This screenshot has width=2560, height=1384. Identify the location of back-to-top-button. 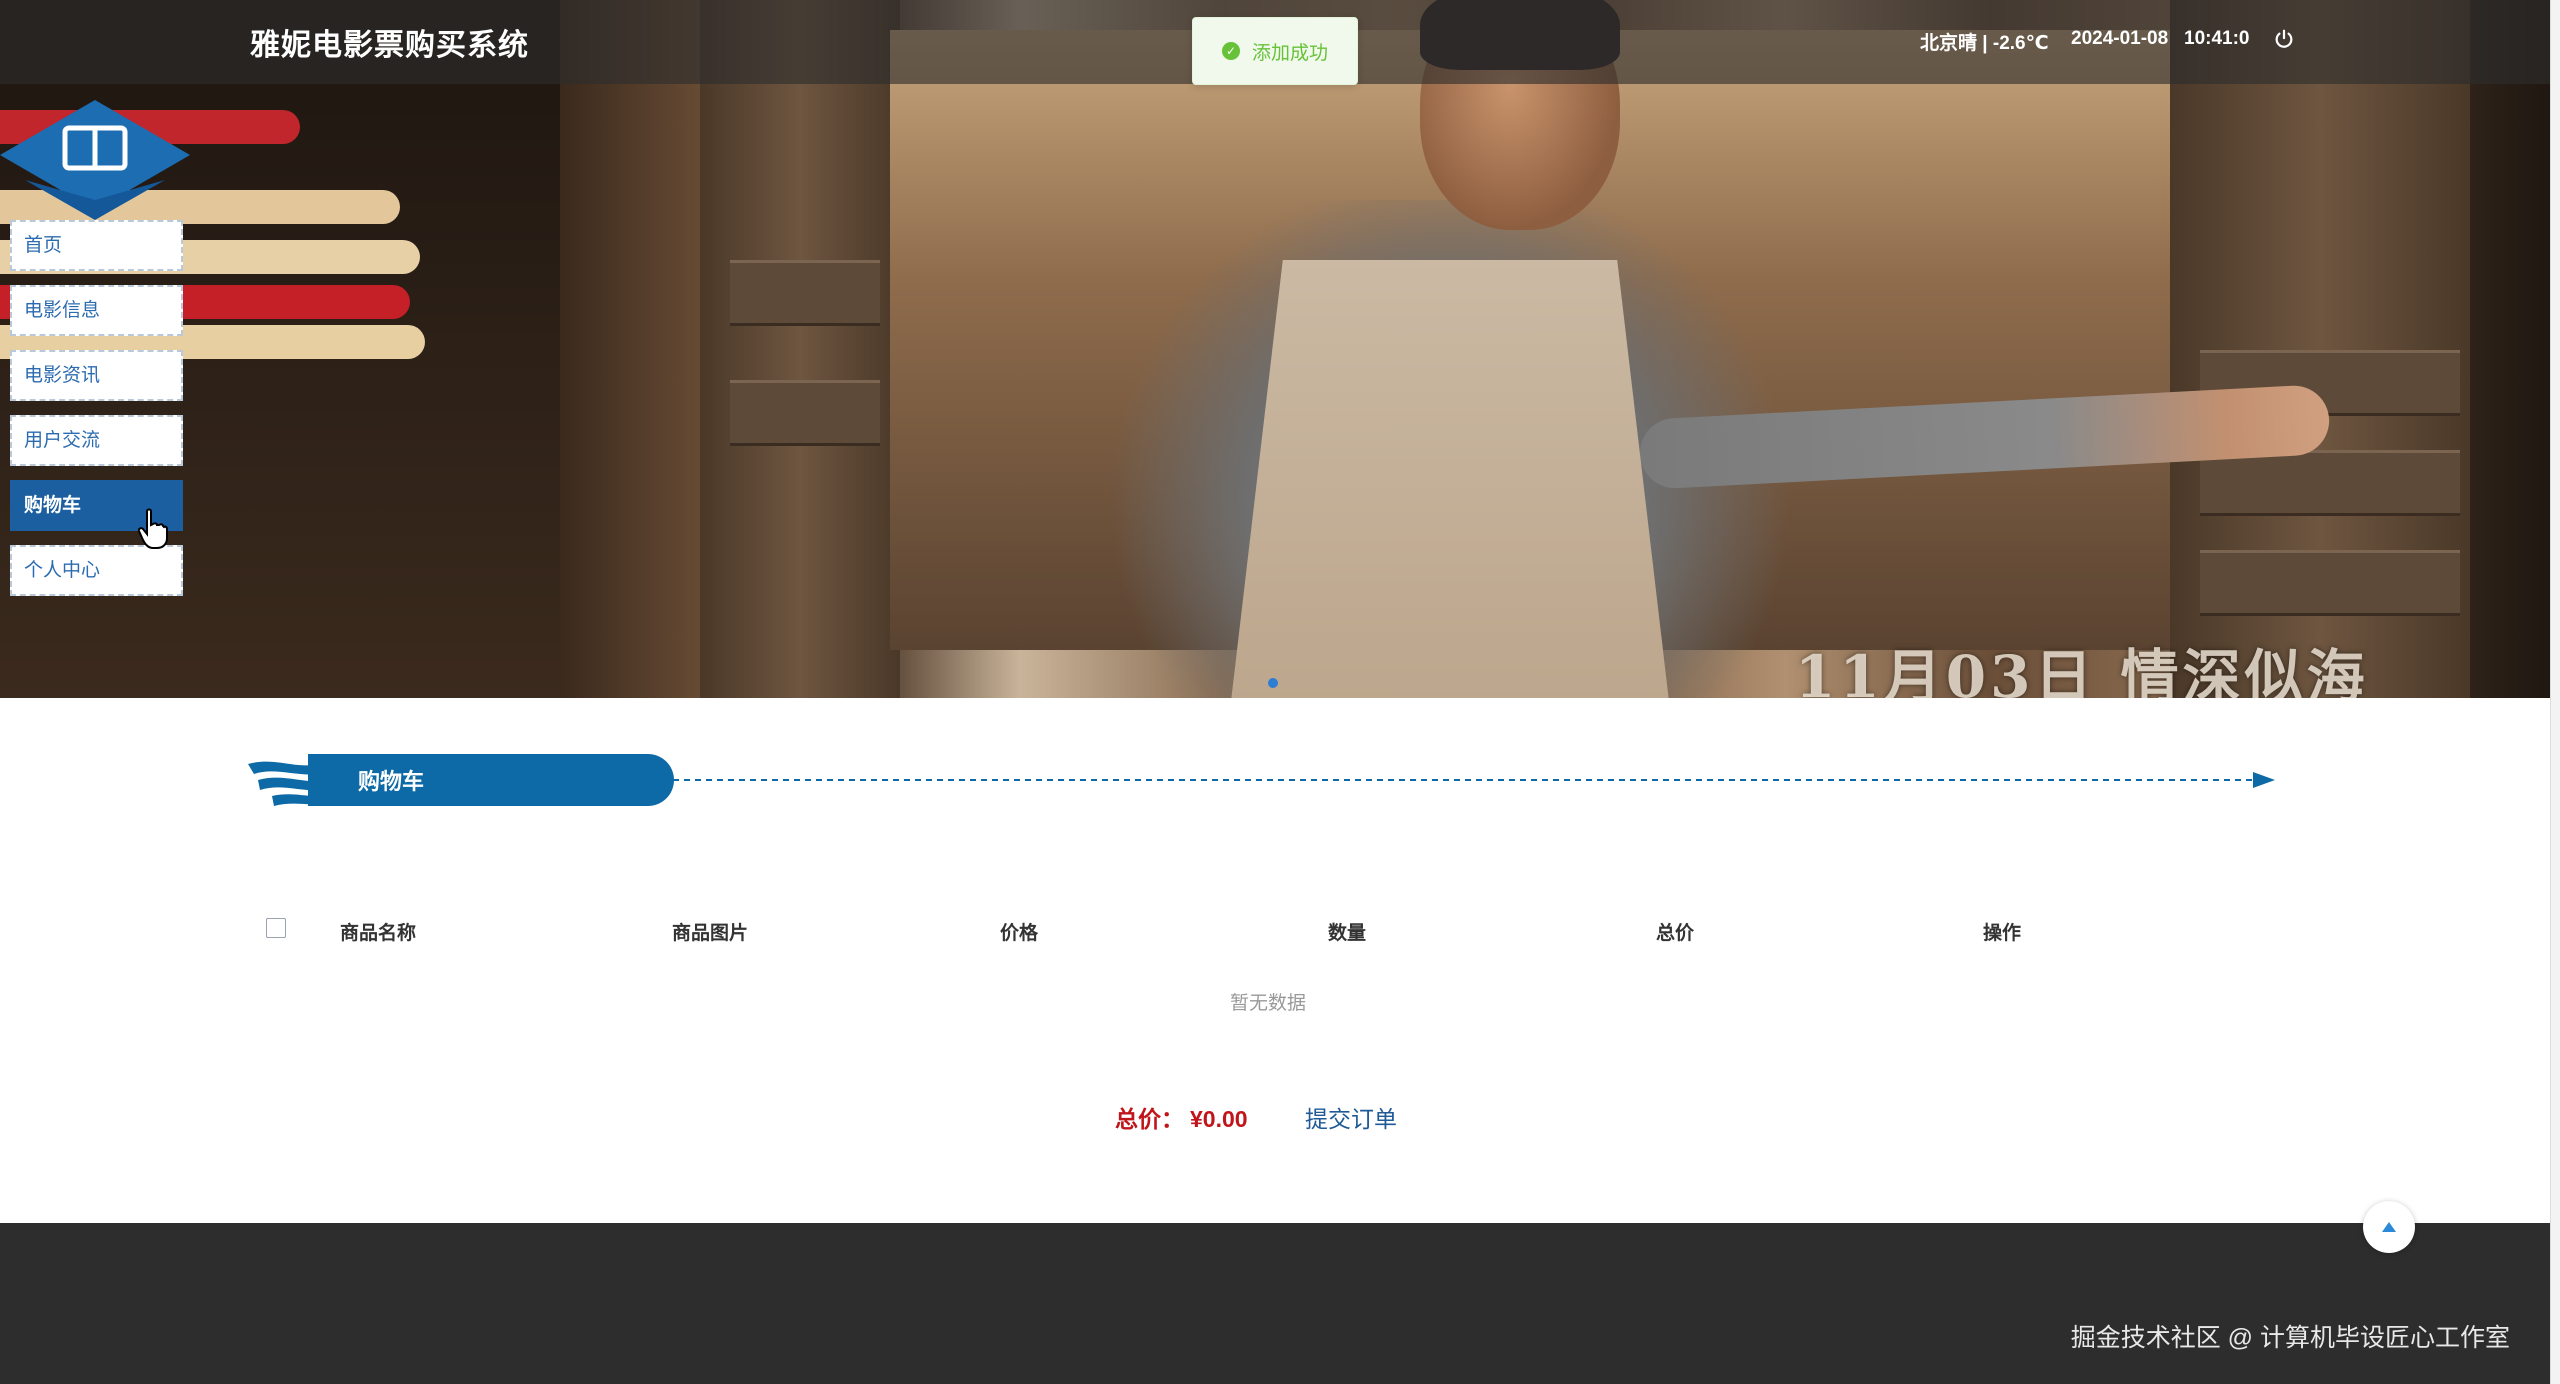
(2389, 1227).